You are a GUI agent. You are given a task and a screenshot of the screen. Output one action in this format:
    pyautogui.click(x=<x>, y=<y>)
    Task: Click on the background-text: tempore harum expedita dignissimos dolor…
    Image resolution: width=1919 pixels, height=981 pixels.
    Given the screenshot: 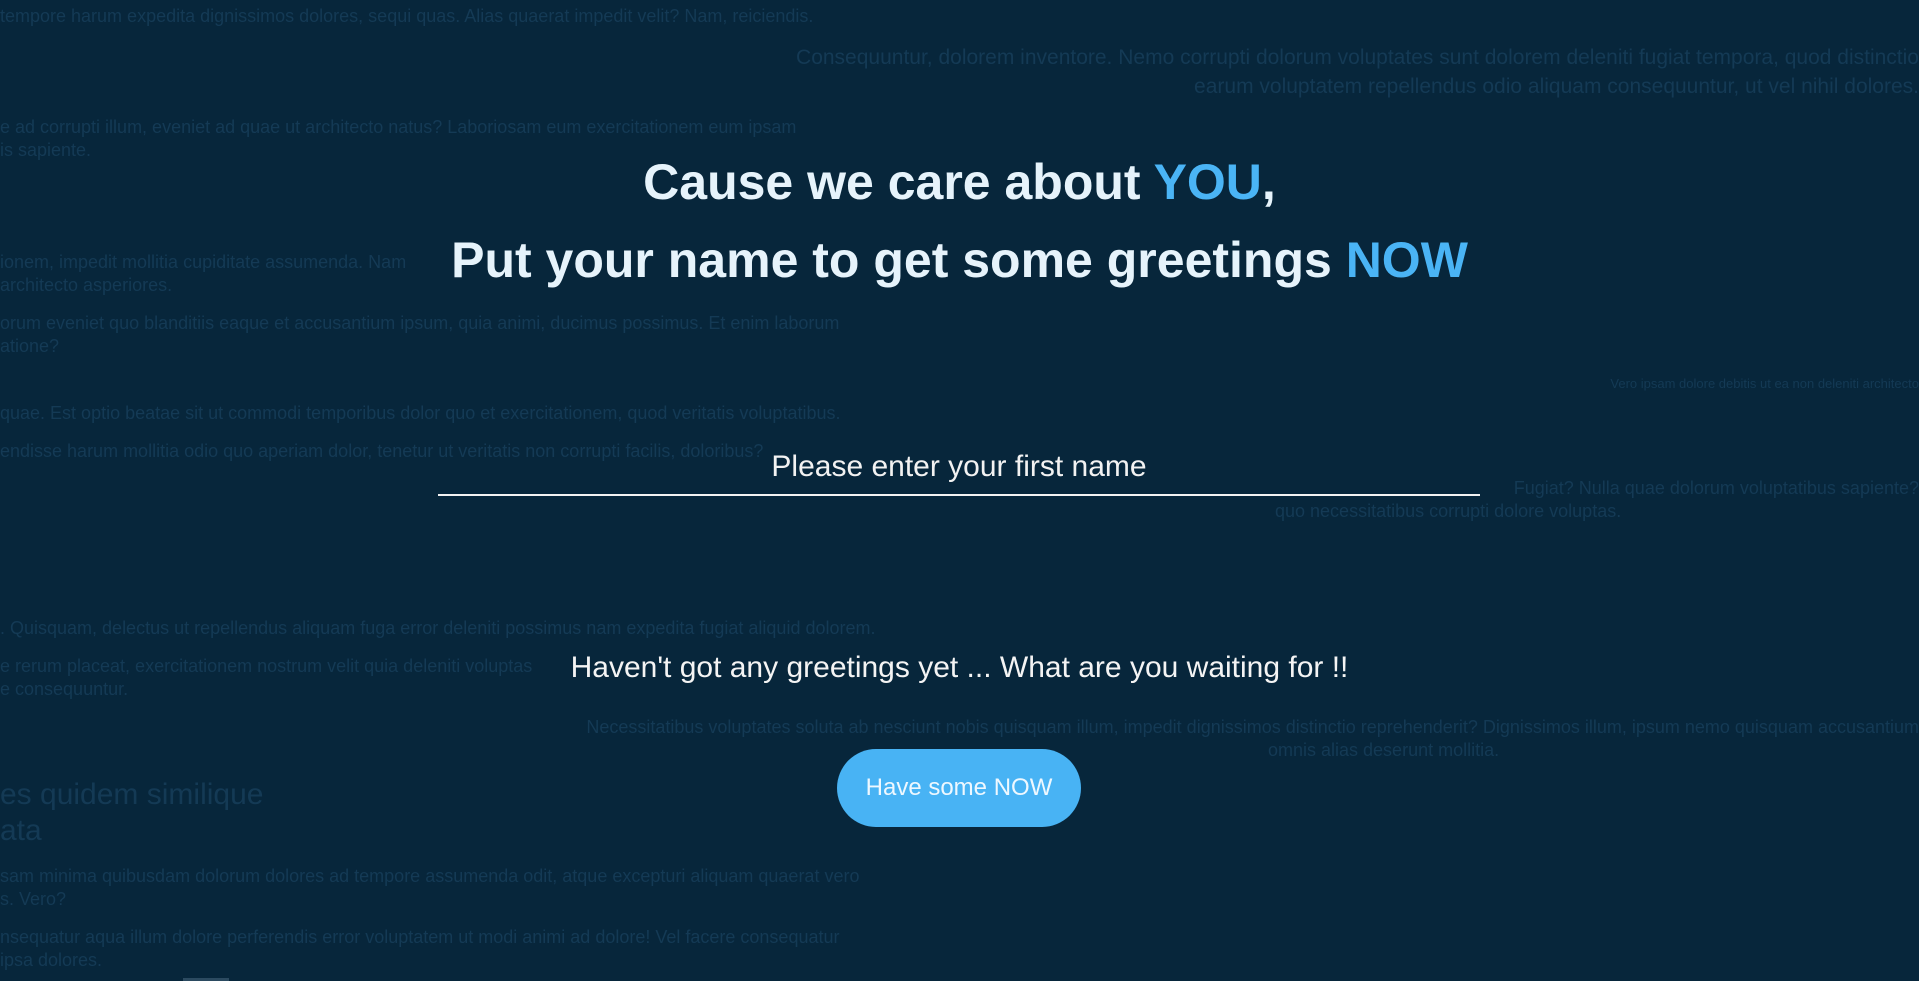 What is the action you would take?
    pyautogui.click(x=407, y=16)
    